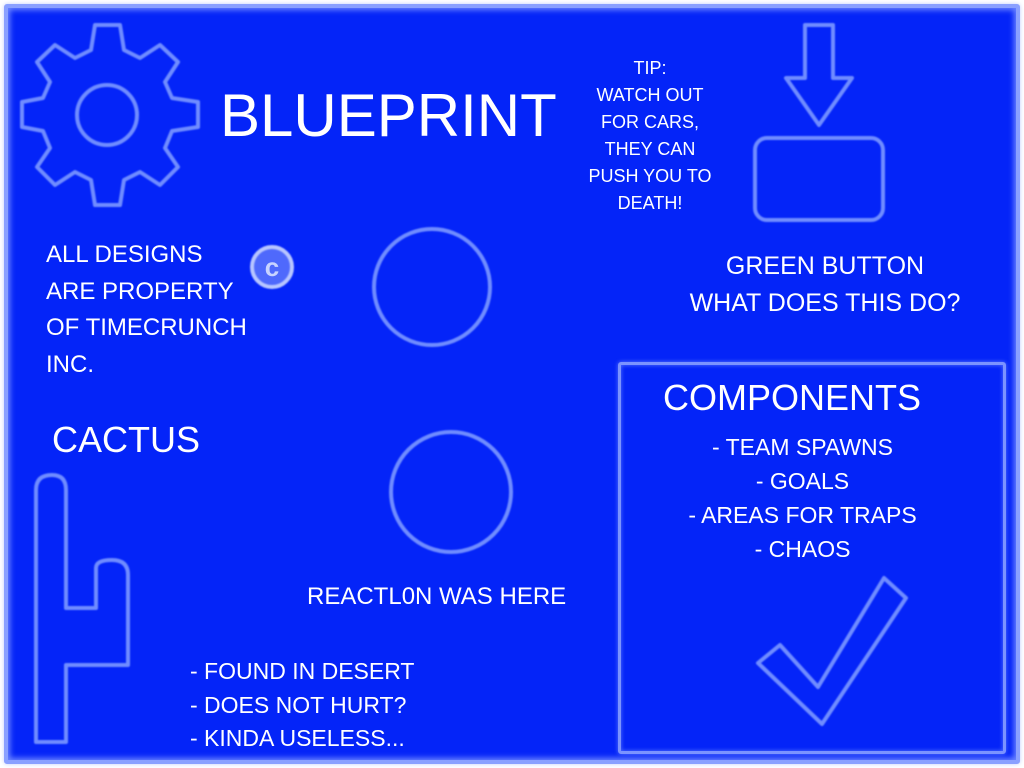 Image resolution: width=1024 pixels, height=768 pixels. Describe the element at coordinates (650, 95) in the screenshot. I see `tip-line: WATCH OUT` at that location.